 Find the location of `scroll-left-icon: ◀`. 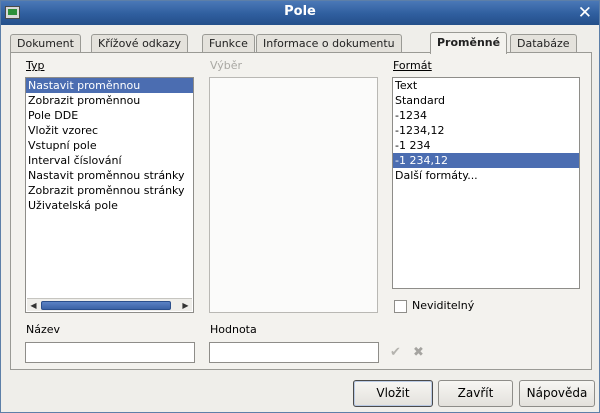

scroll-left-icon: ◀ is located at coordinates (33, 305).